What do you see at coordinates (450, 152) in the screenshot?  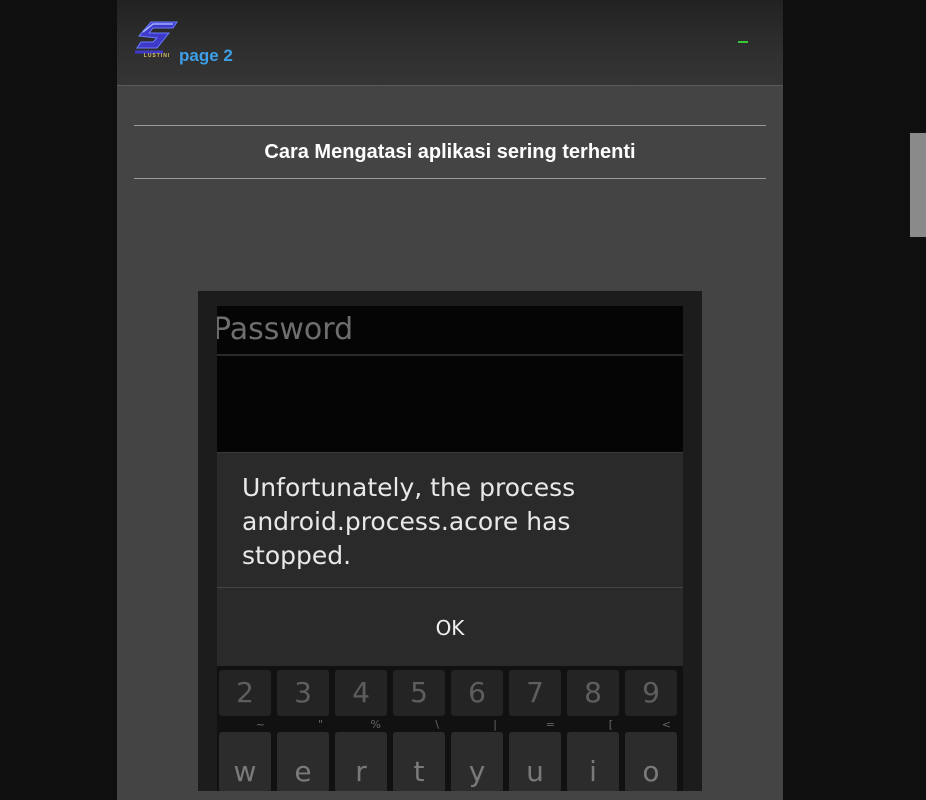 I see `post-title: Cara Mengatasi aplikasi sering terhenti` at bounding box center [450, 152].